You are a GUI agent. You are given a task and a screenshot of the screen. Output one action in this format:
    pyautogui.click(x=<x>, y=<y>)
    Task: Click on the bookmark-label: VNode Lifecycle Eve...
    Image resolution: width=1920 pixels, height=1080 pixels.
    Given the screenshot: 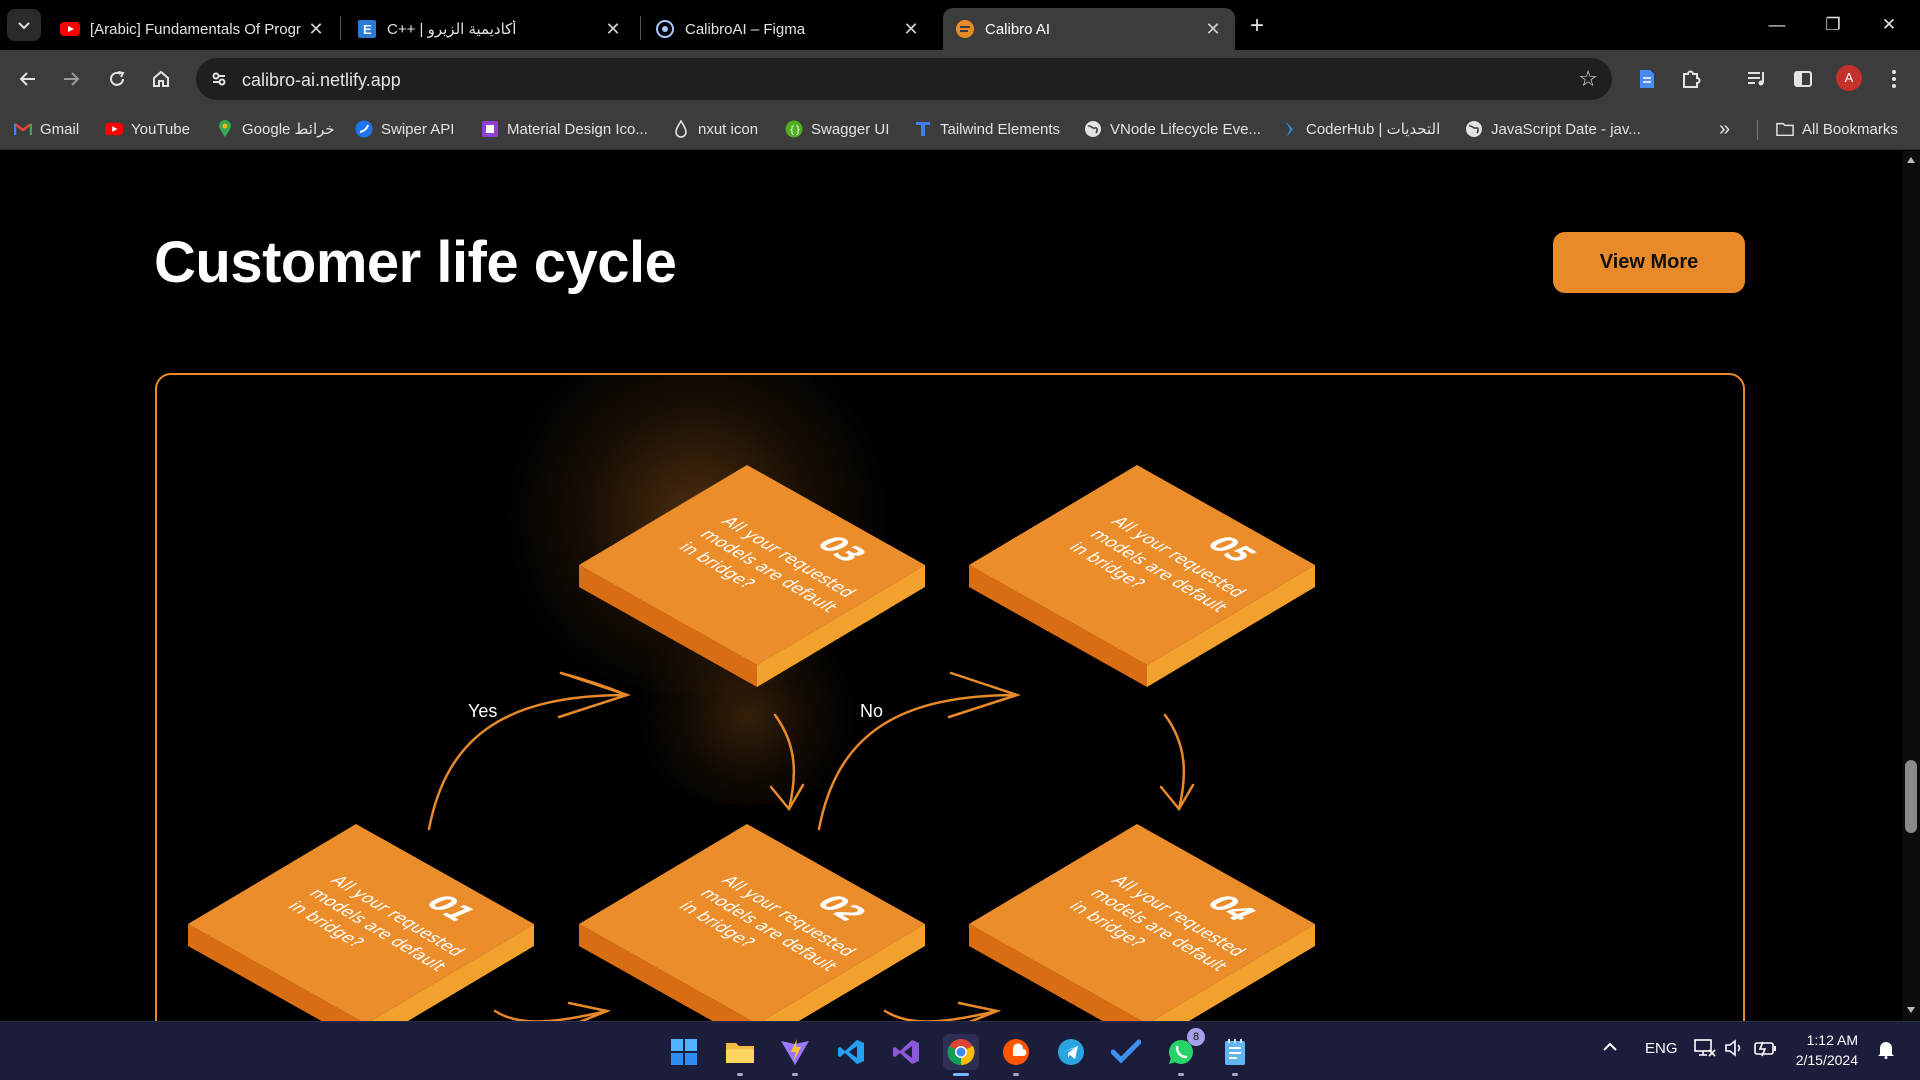 What is the action you would take?
    pyautogui.click(x=1185, y=129)
    